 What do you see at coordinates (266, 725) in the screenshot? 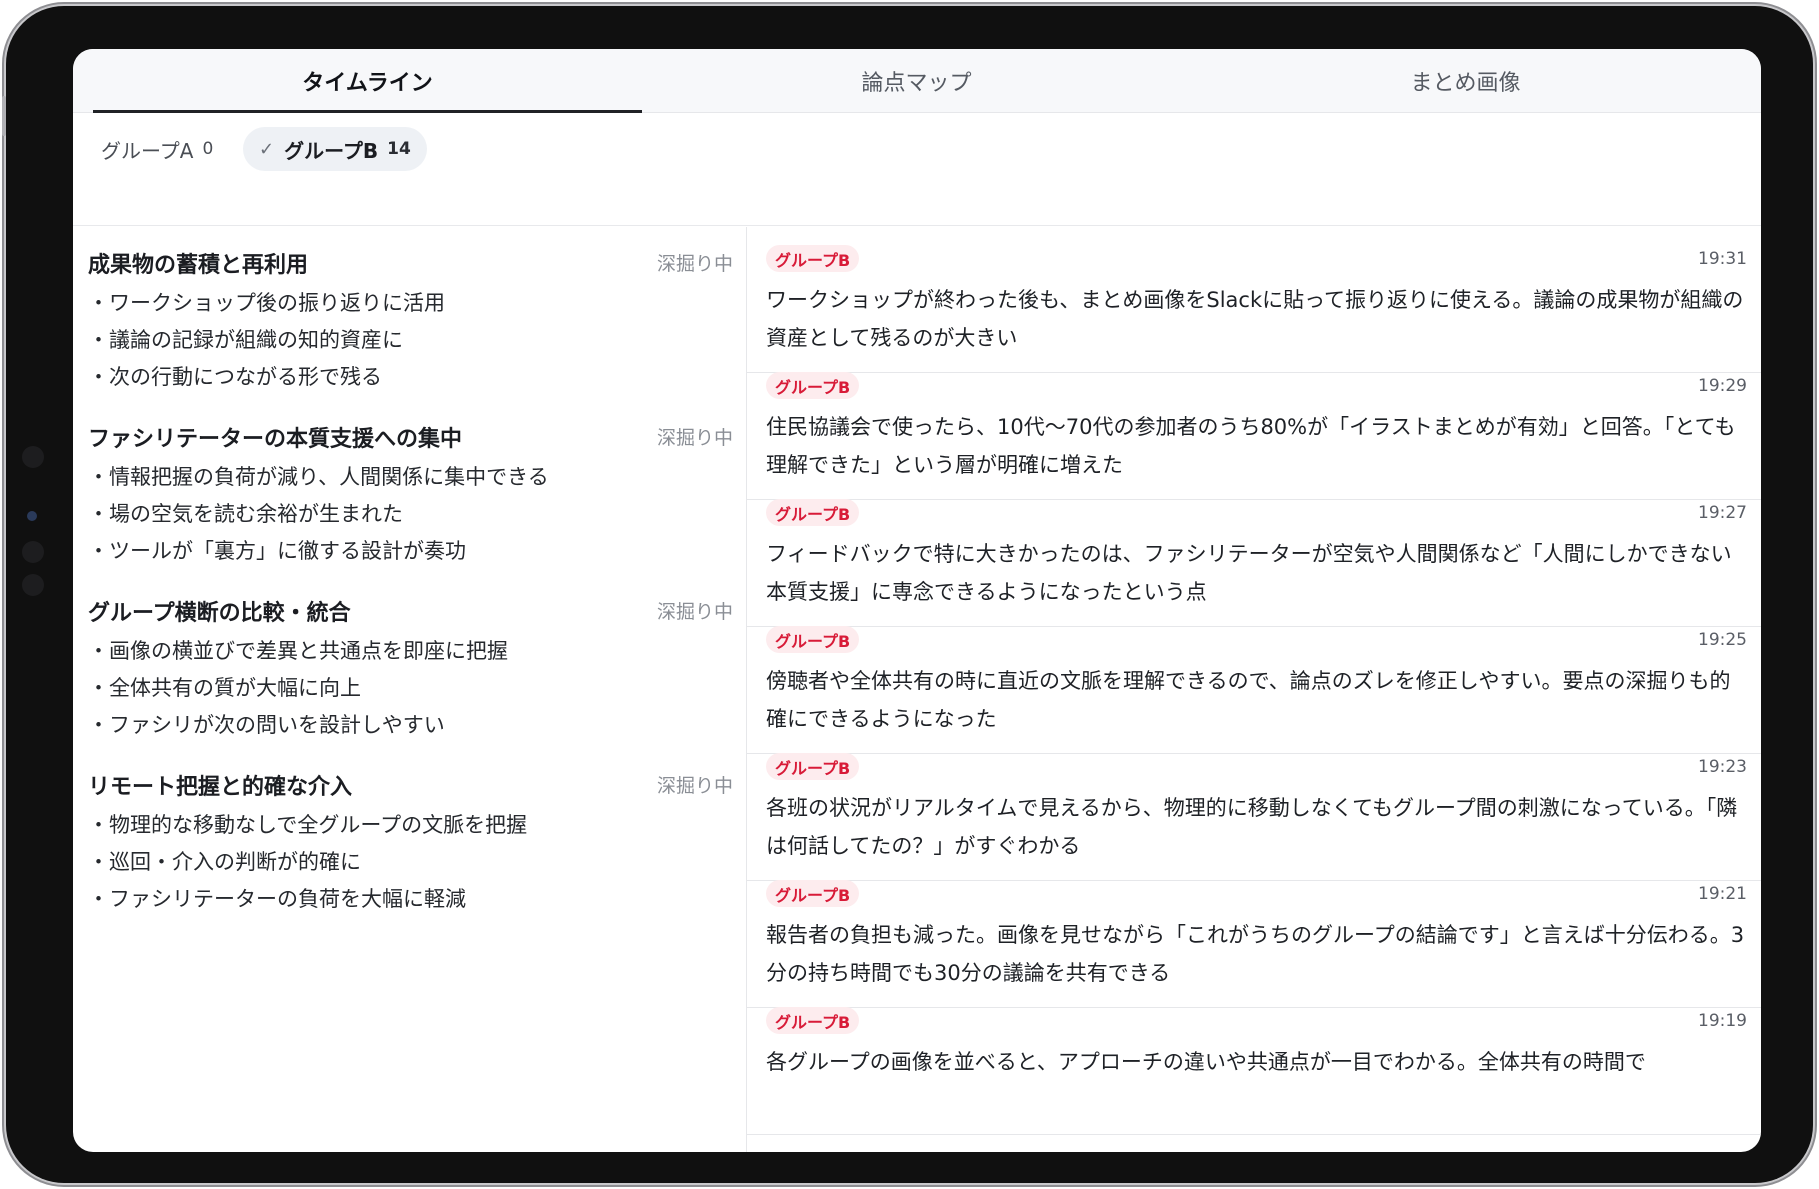
I see `topic-point: ・ファシリが次の問いを設計しやすい` at bounding box center [266, 725].